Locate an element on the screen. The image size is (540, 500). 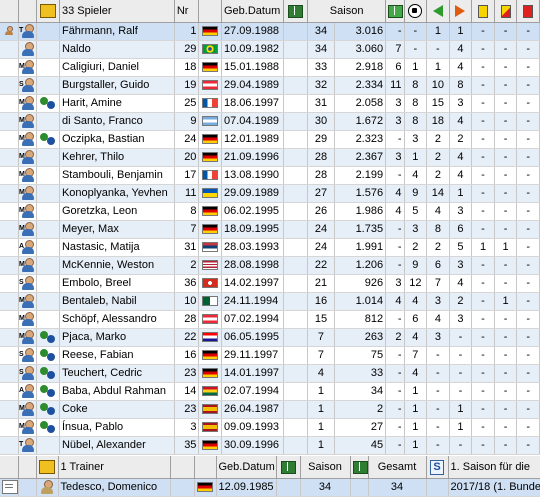
player-row: M Ínsua, Pablo 3 09.09.1993 1 27-1-1- - - is located at coordinates (270, 427).